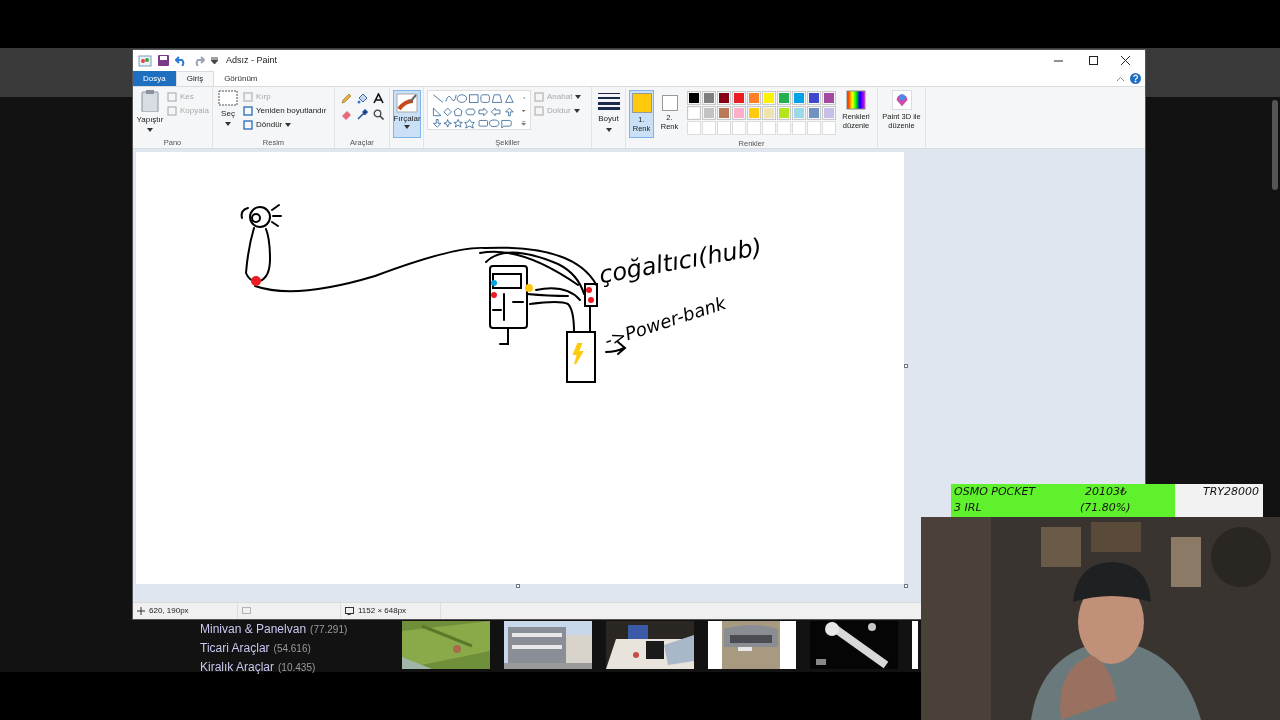 This screenshot has width=1280, height=720. Describe the element at coordinates (237, 667) in the screenshot. I see `category-link: Kiralık Araçlar` at that location.